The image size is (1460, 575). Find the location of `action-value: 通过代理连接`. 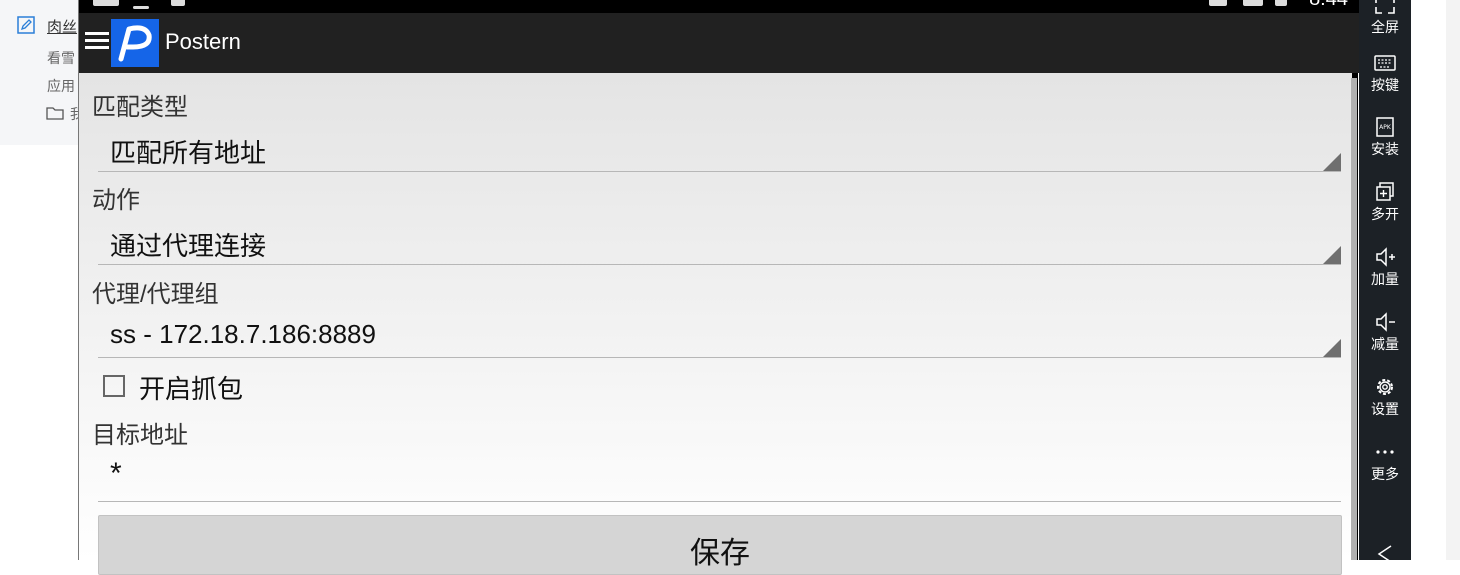

action-value: 通过代理连接 is located at coordinates (188, 246).